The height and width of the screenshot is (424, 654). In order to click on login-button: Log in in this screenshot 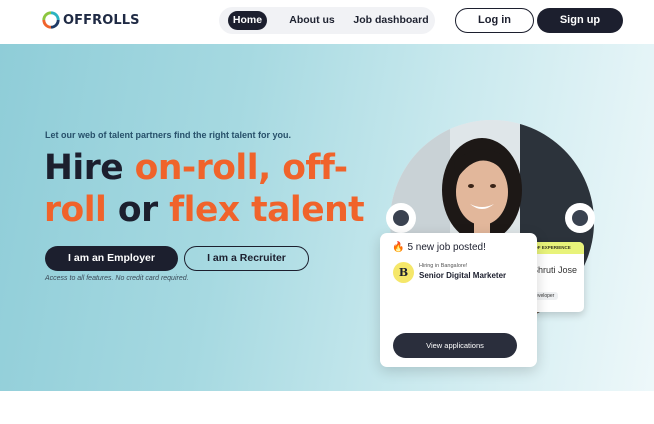, I will do `click(494, 20)`.